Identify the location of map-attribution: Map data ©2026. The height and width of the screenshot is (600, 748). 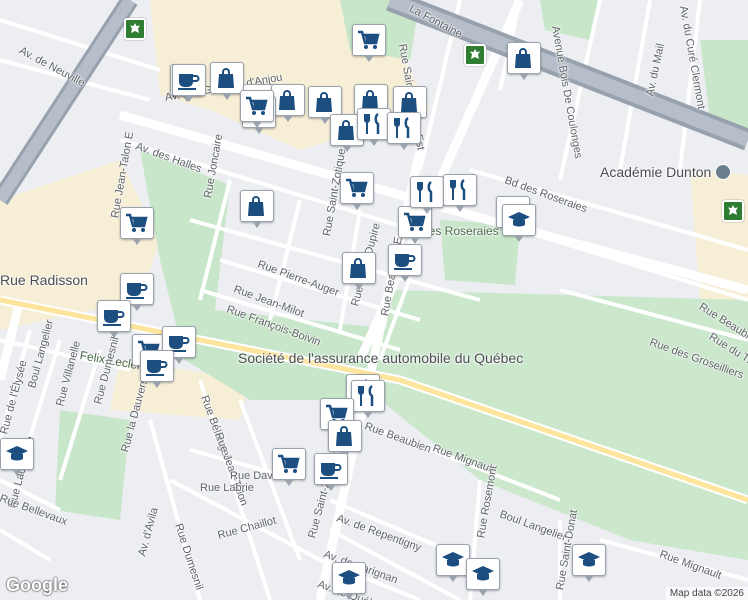
(706, 593).